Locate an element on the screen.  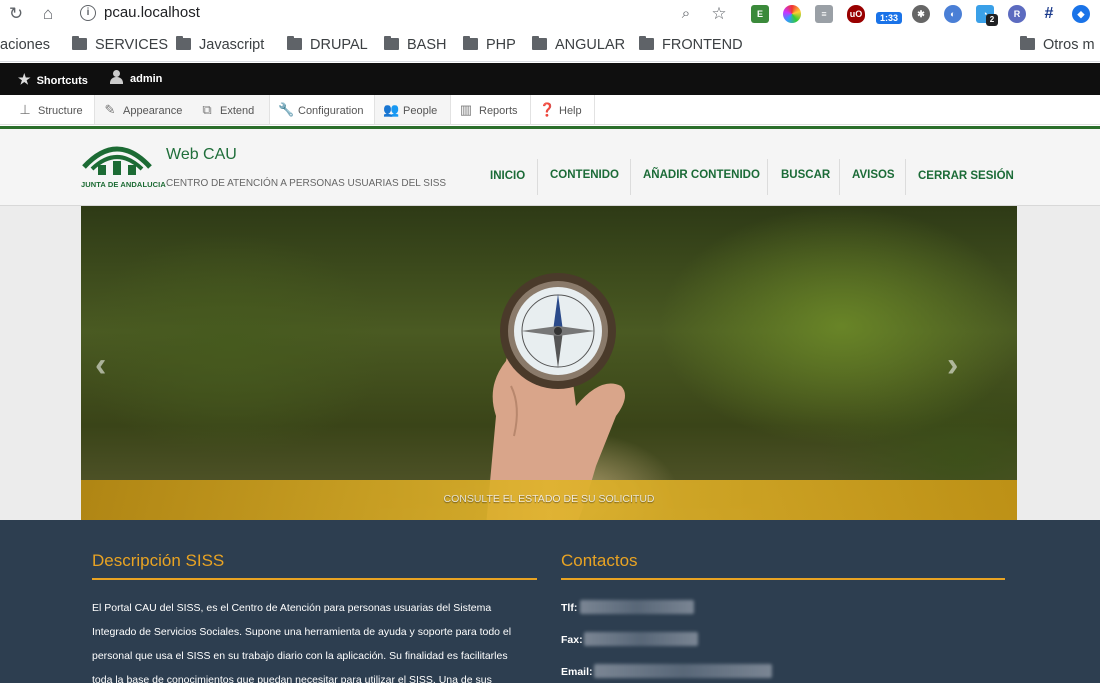
wrench-icon: 🔧 is located at coordinates (286, 109).